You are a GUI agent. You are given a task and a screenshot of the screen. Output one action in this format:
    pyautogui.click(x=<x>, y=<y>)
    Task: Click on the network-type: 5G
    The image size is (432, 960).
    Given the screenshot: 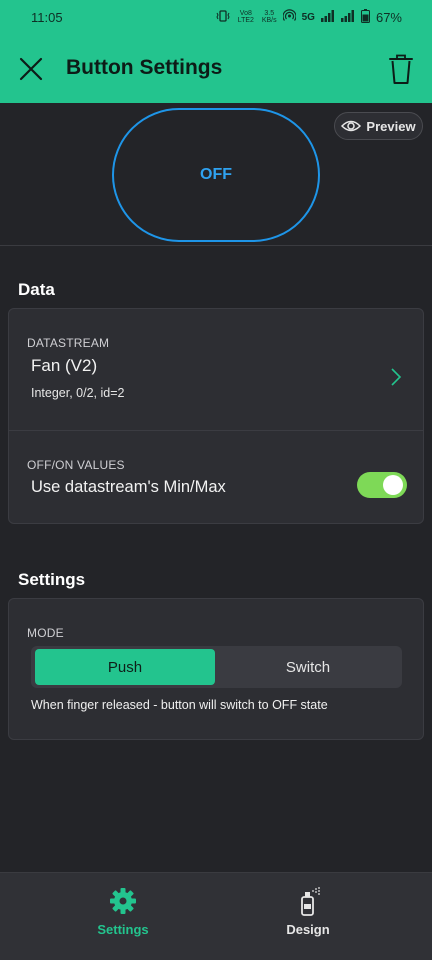 What is the action you would take?
    pyautogui.click(x=308, y=17)
    